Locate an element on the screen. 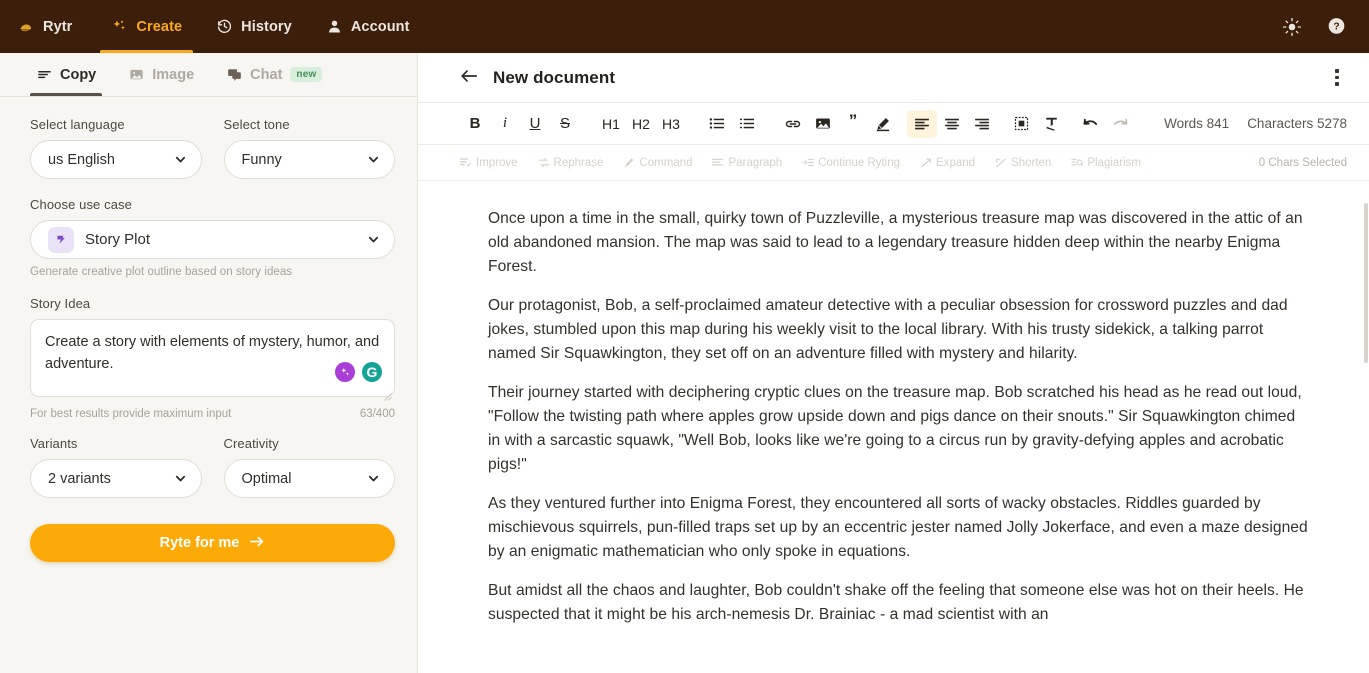 This screenshot has width=1369, height=673. bold-button: B is located at coordinates (475, 124).